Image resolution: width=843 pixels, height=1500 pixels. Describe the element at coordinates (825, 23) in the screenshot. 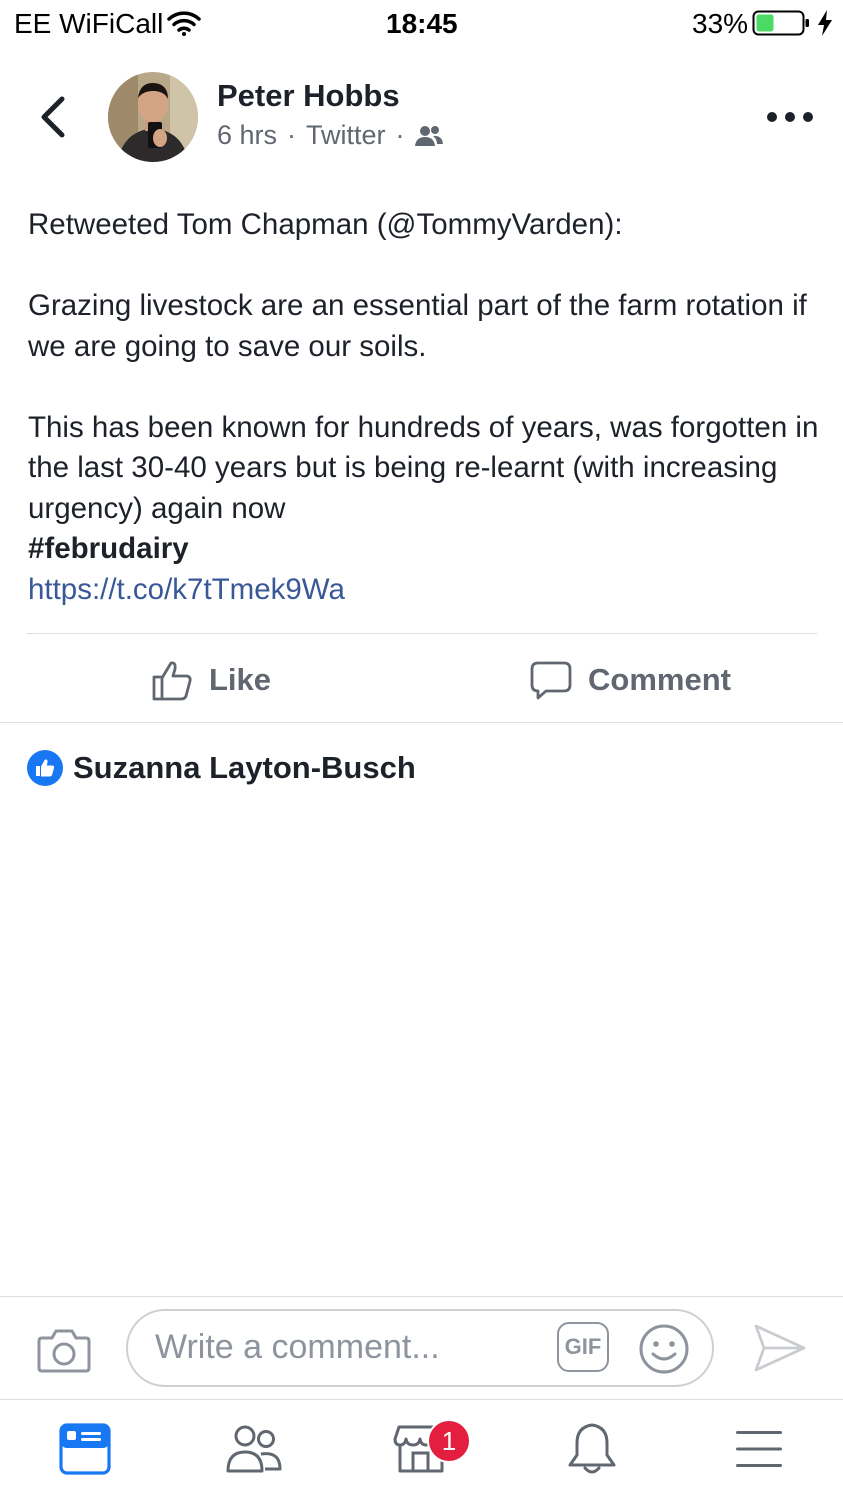

I see `charging-bolt-icon` at that location.